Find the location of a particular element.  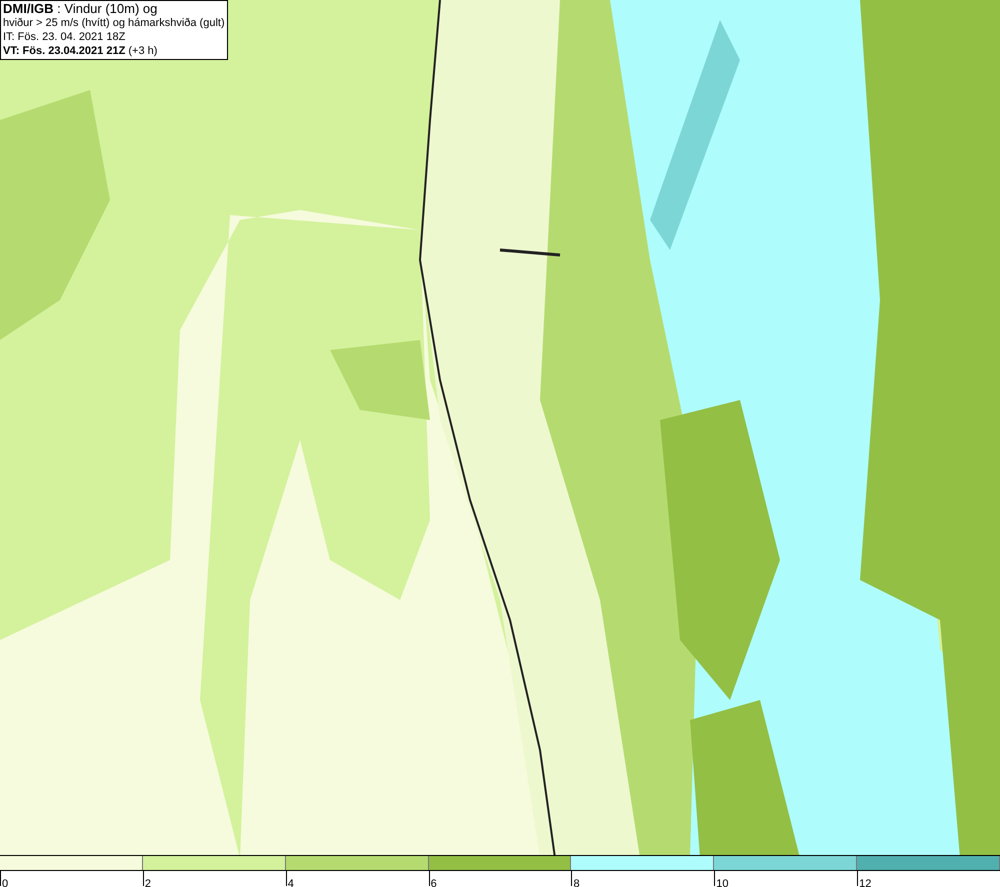

legend-label: 8 is located at coordinates (576, 882).